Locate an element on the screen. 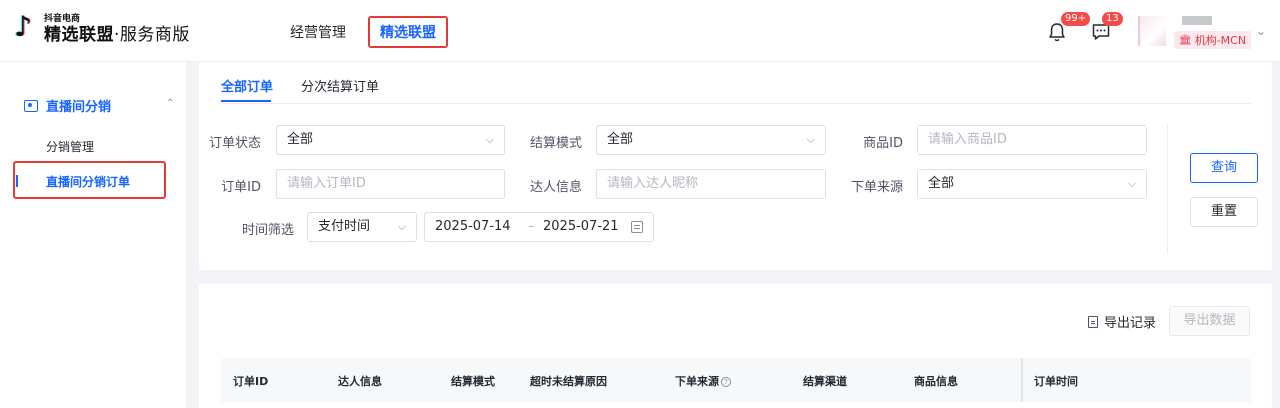 This screenshot has width=1280, height=408. time-type-select: 支付时间 ⌵ is located at coordinates (362, 227).